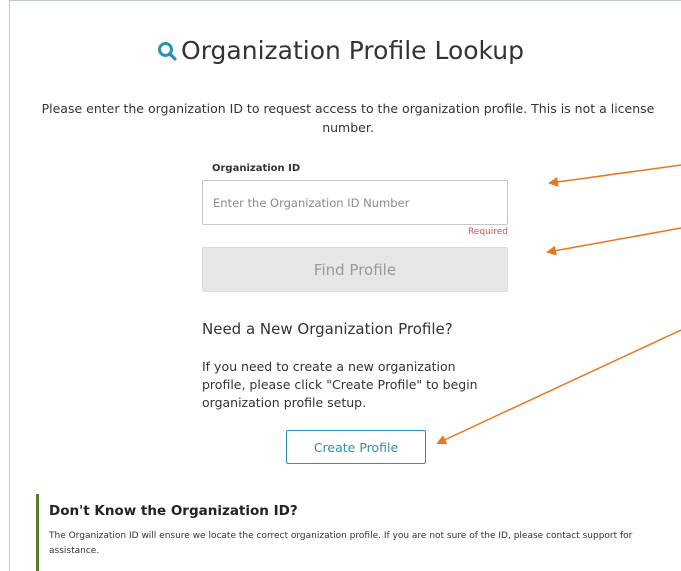  What do you see at coordinates (256, 168) in the screenshot?
I see `organization-id-label: Organization ID` at bounding box center [256, 168].